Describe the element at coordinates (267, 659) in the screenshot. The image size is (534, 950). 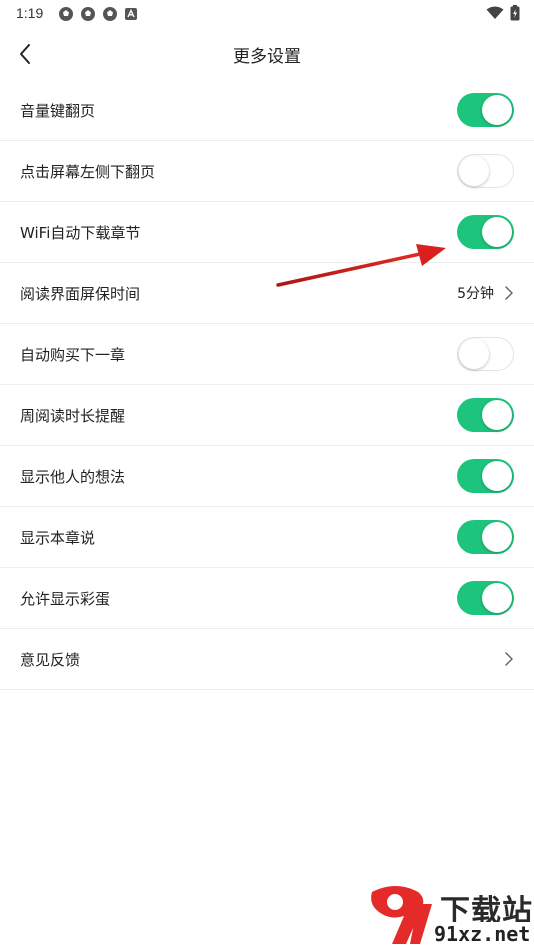
I see `setting-row-feedback: 意见反馈` at that location.